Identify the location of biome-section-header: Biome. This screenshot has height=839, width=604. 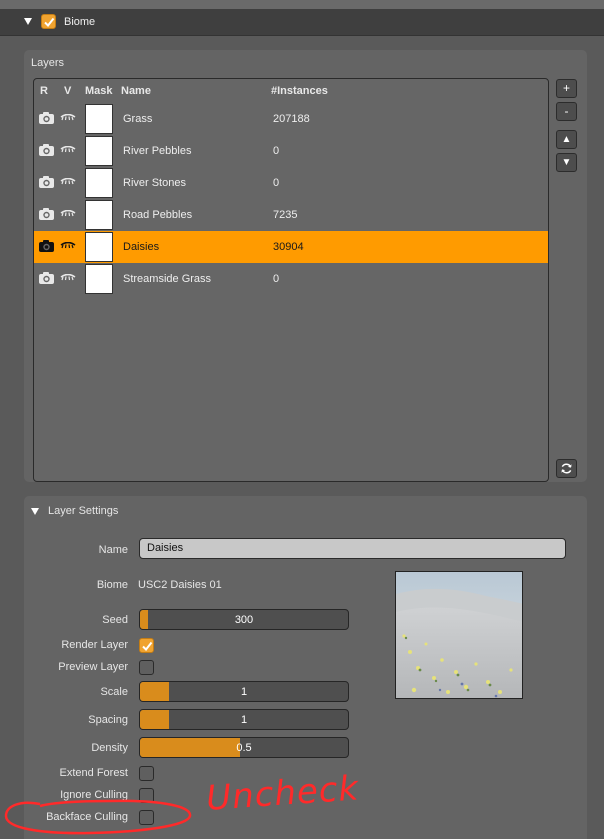
(302, 22).